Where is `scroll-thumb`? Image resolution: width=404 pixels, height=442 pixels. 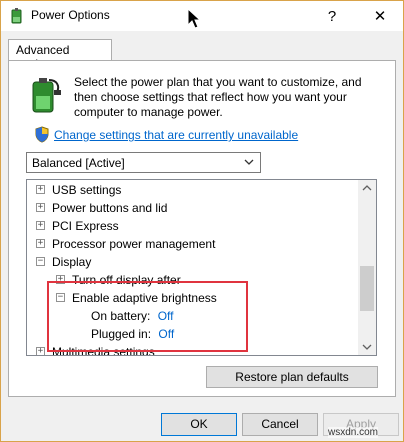
scroll-thumb is located at coordinates (367, 288).